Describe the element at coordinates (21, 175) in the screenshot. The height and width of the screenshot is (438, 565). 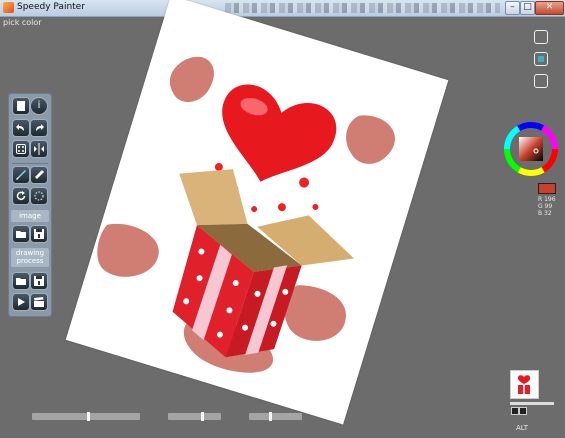
I see `brush-icon` at that location.